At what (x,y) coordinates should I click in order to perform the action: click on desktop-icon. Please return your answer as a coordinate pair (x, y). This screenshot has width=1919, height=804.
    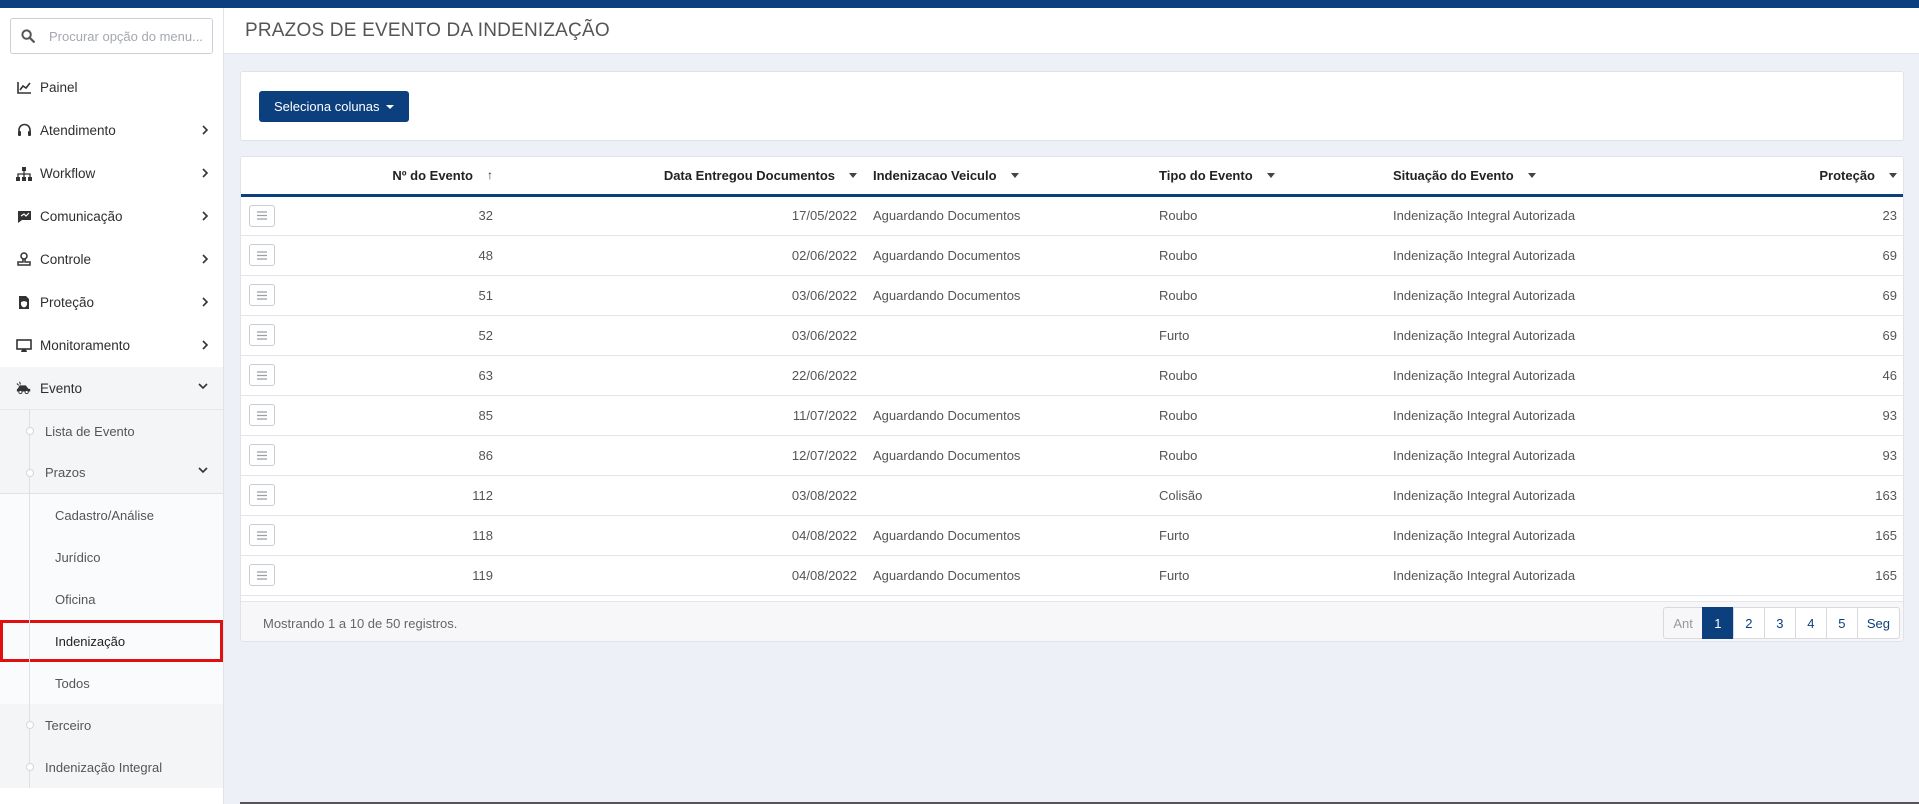
    Looking at the image, I should click on (24, 346).